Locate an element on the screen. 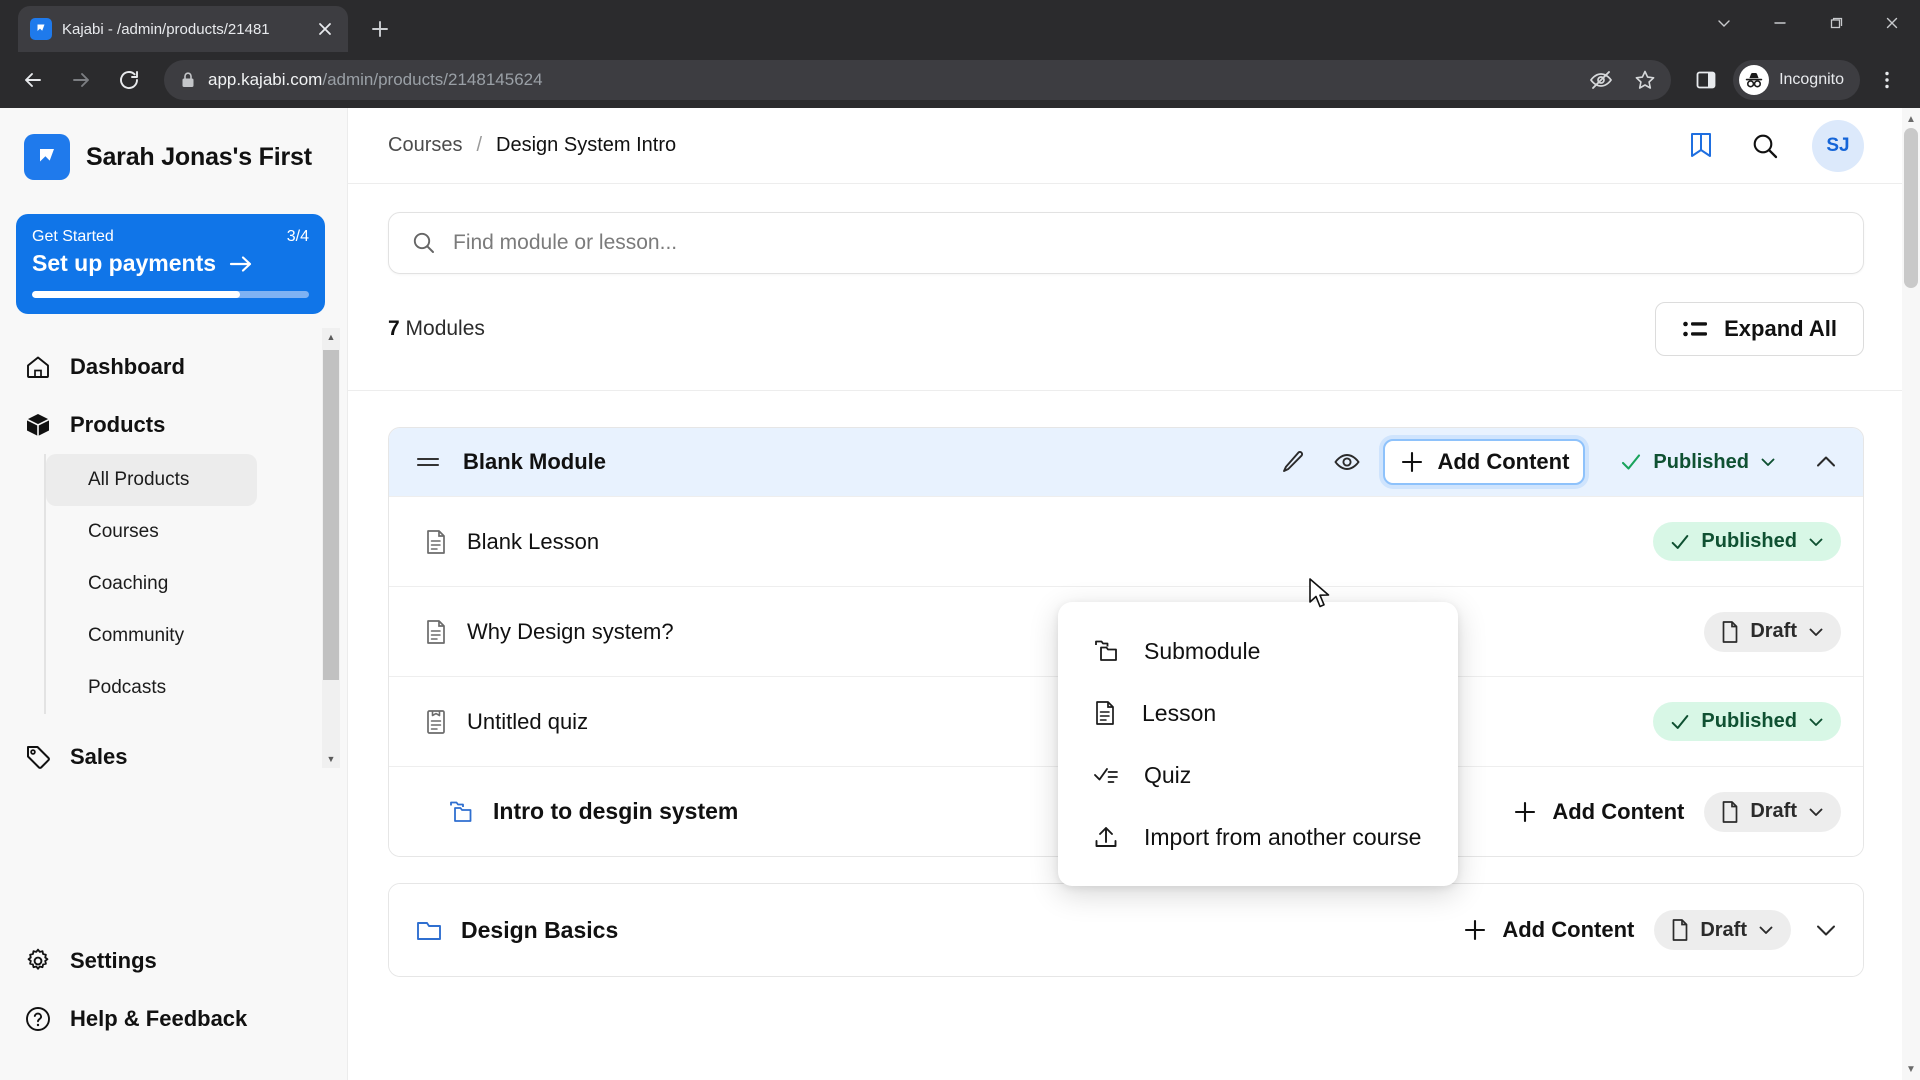 This screenshot has height=1080, width=1920. breadcrumb-current: Design System Intro is located at coordinates (586, 145).